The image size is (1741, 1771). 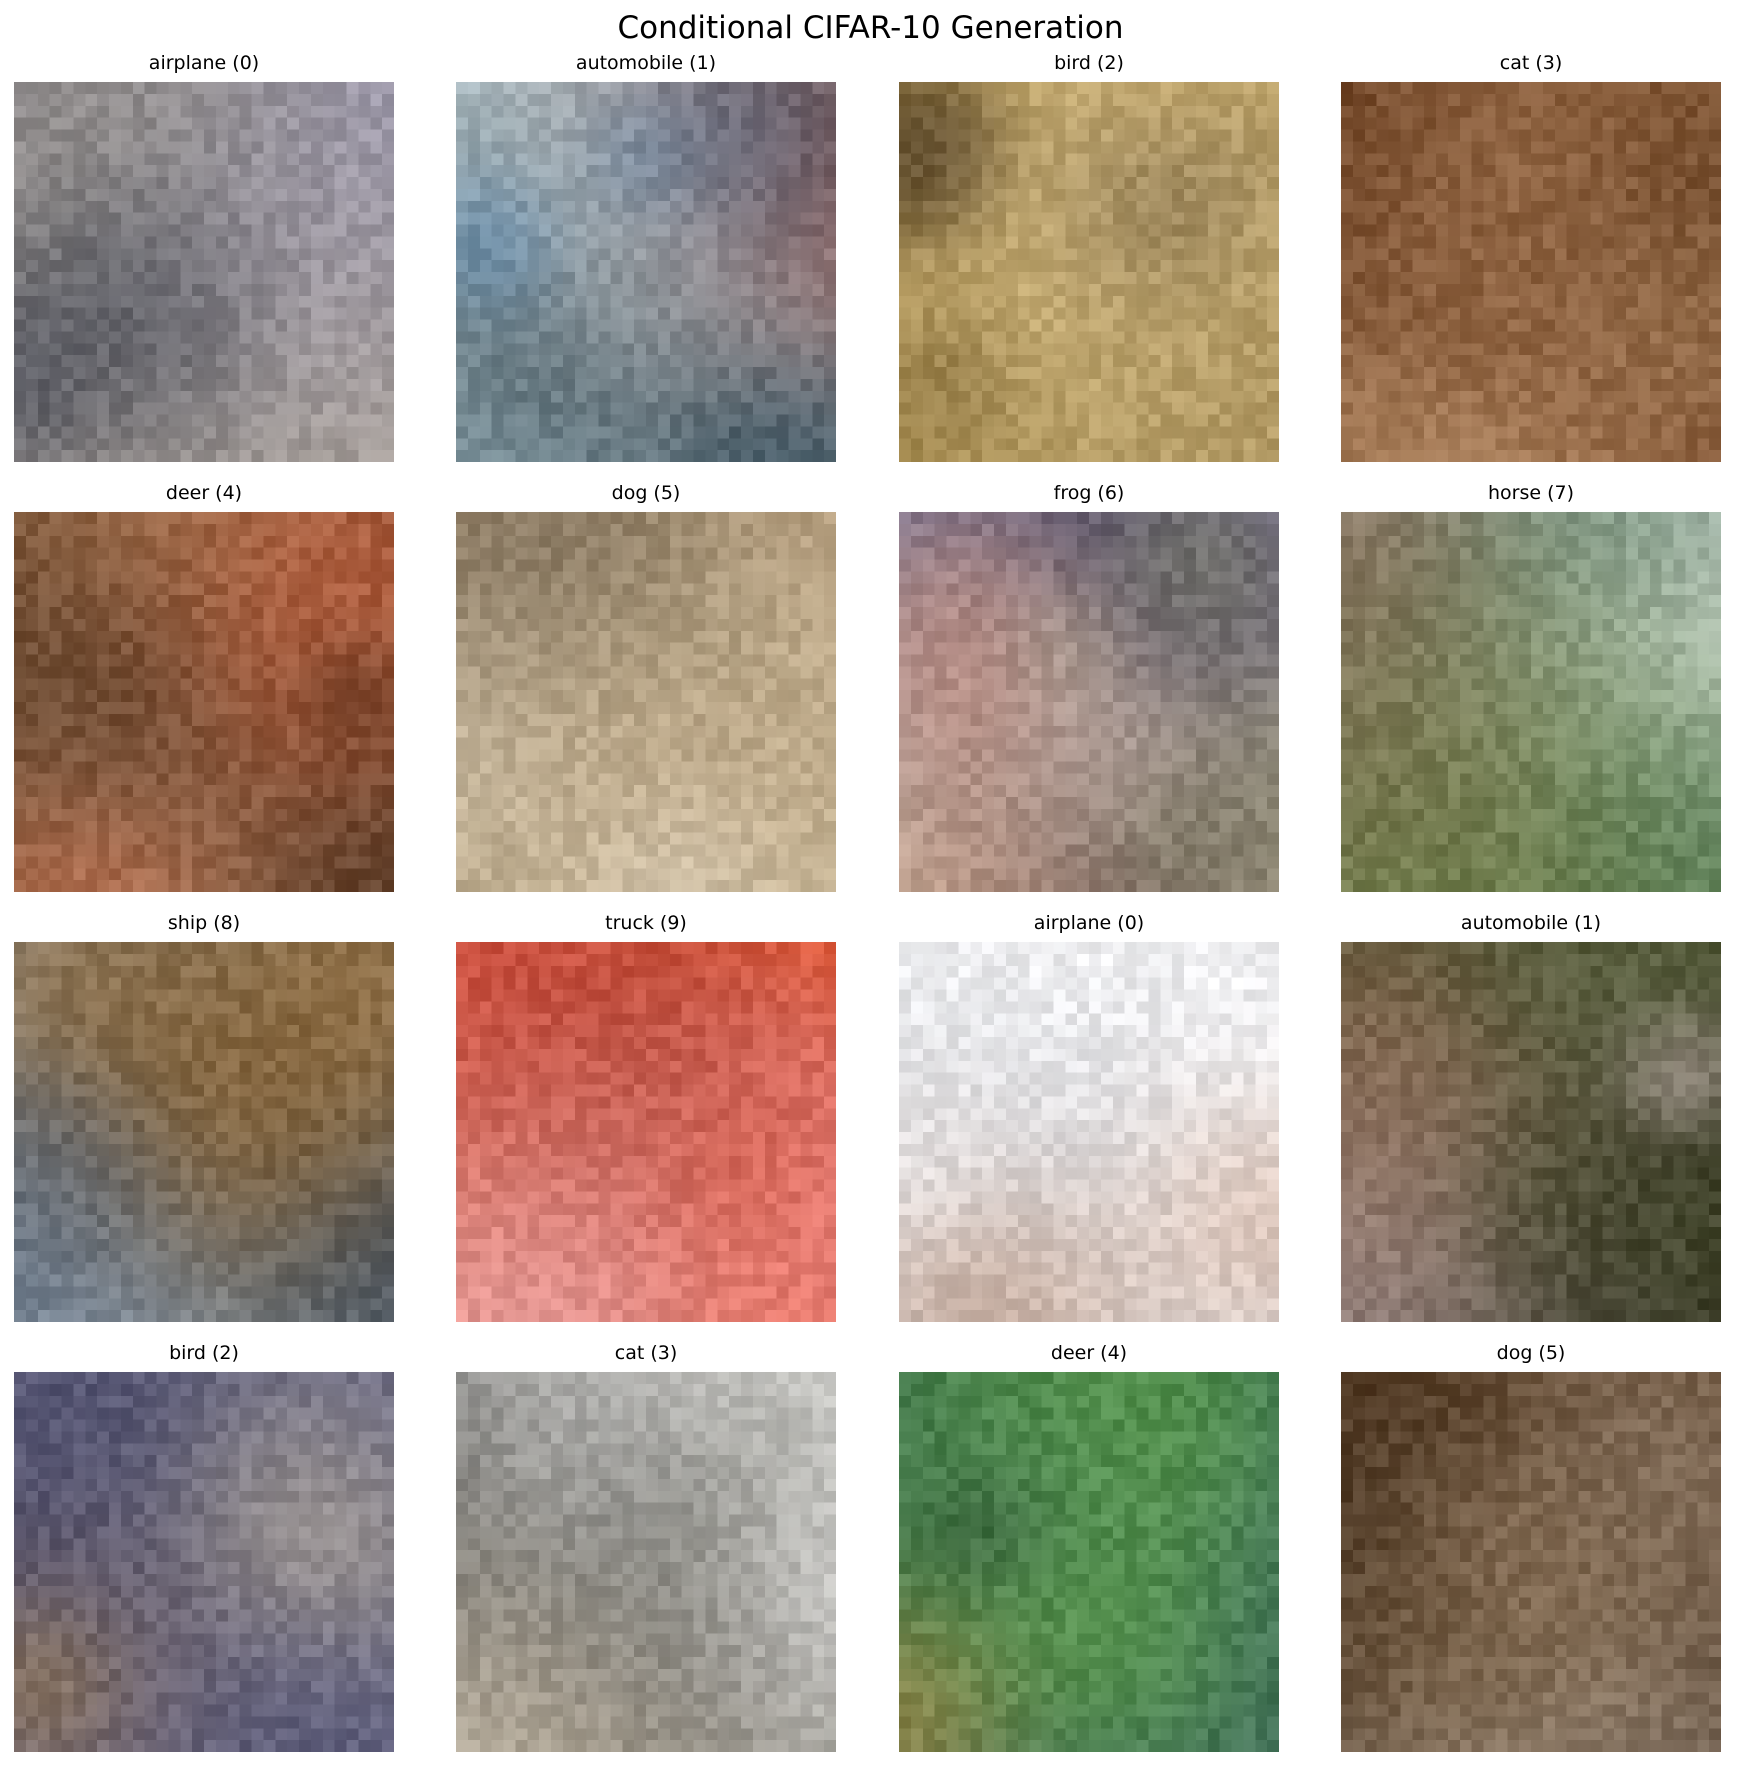 What do you see at coordinates (1089, 493) in the screenshot?
I see `sample-title: frog (6)` at bounding box center [1089, 493].